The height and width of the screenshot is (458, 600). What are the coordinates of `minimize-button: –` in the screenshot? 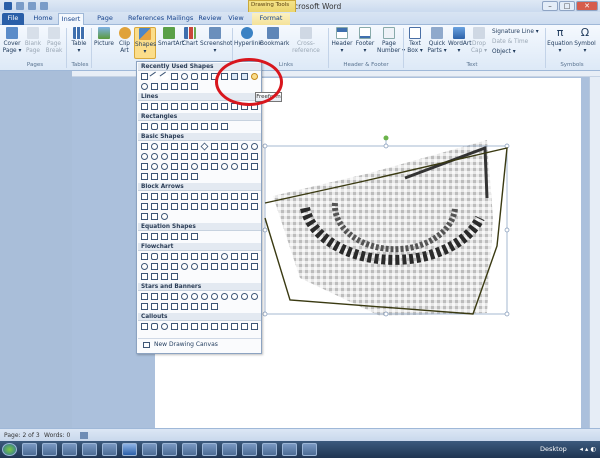 It's located at (550, 6).